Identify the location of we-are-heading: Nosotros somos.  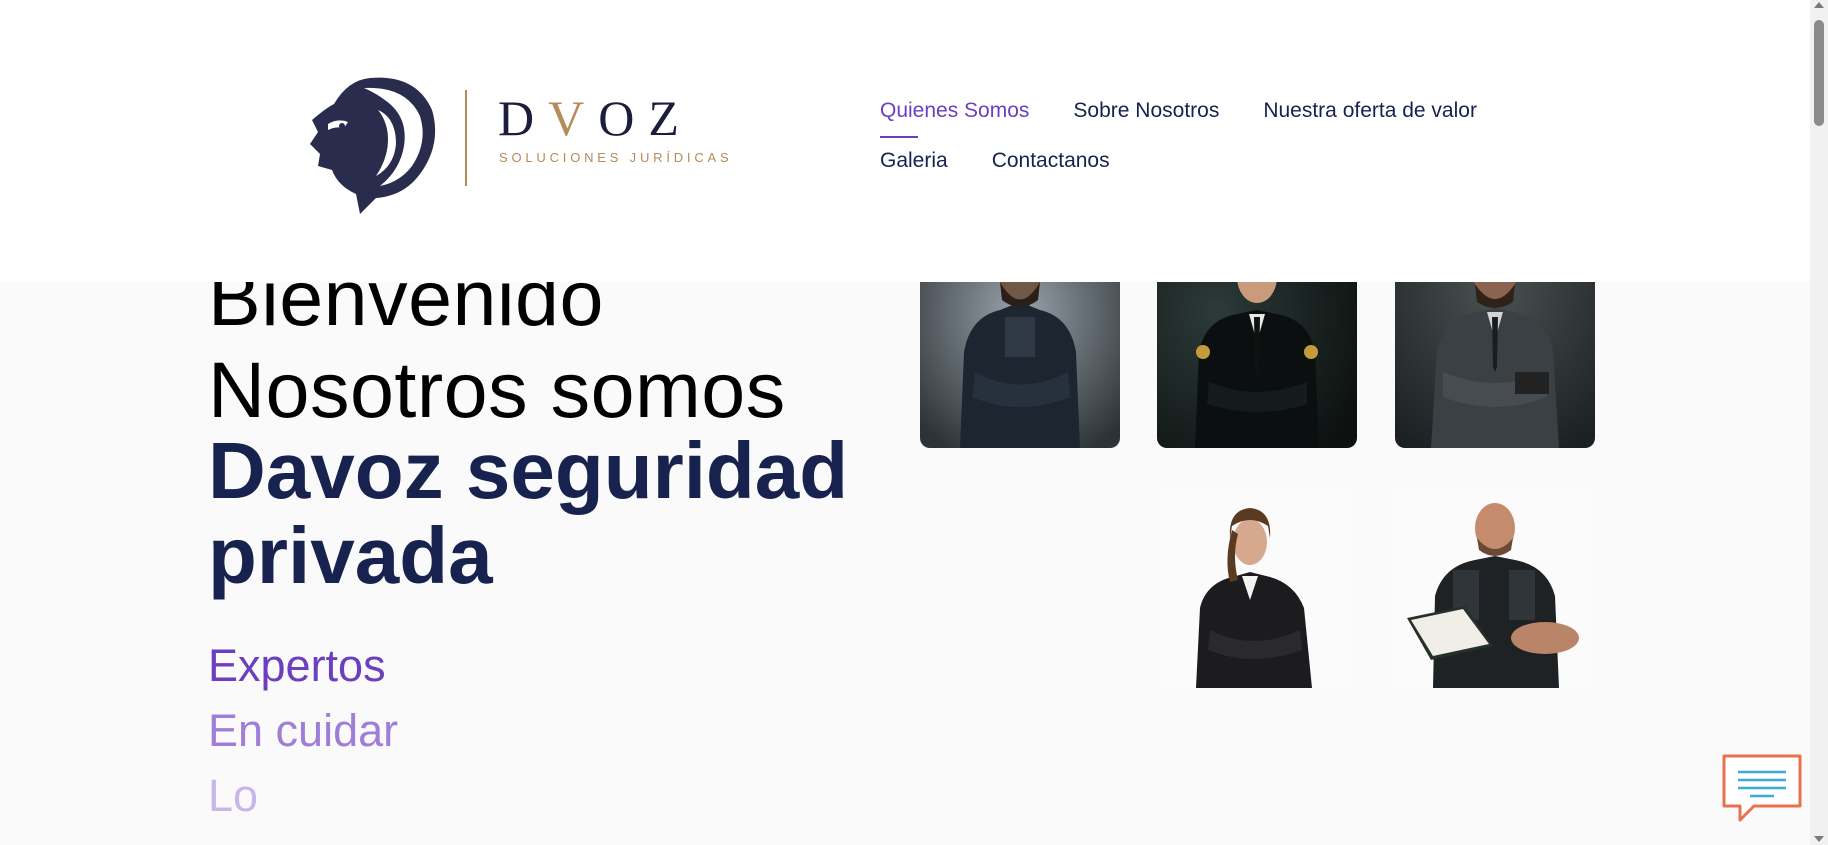
(497, 389).